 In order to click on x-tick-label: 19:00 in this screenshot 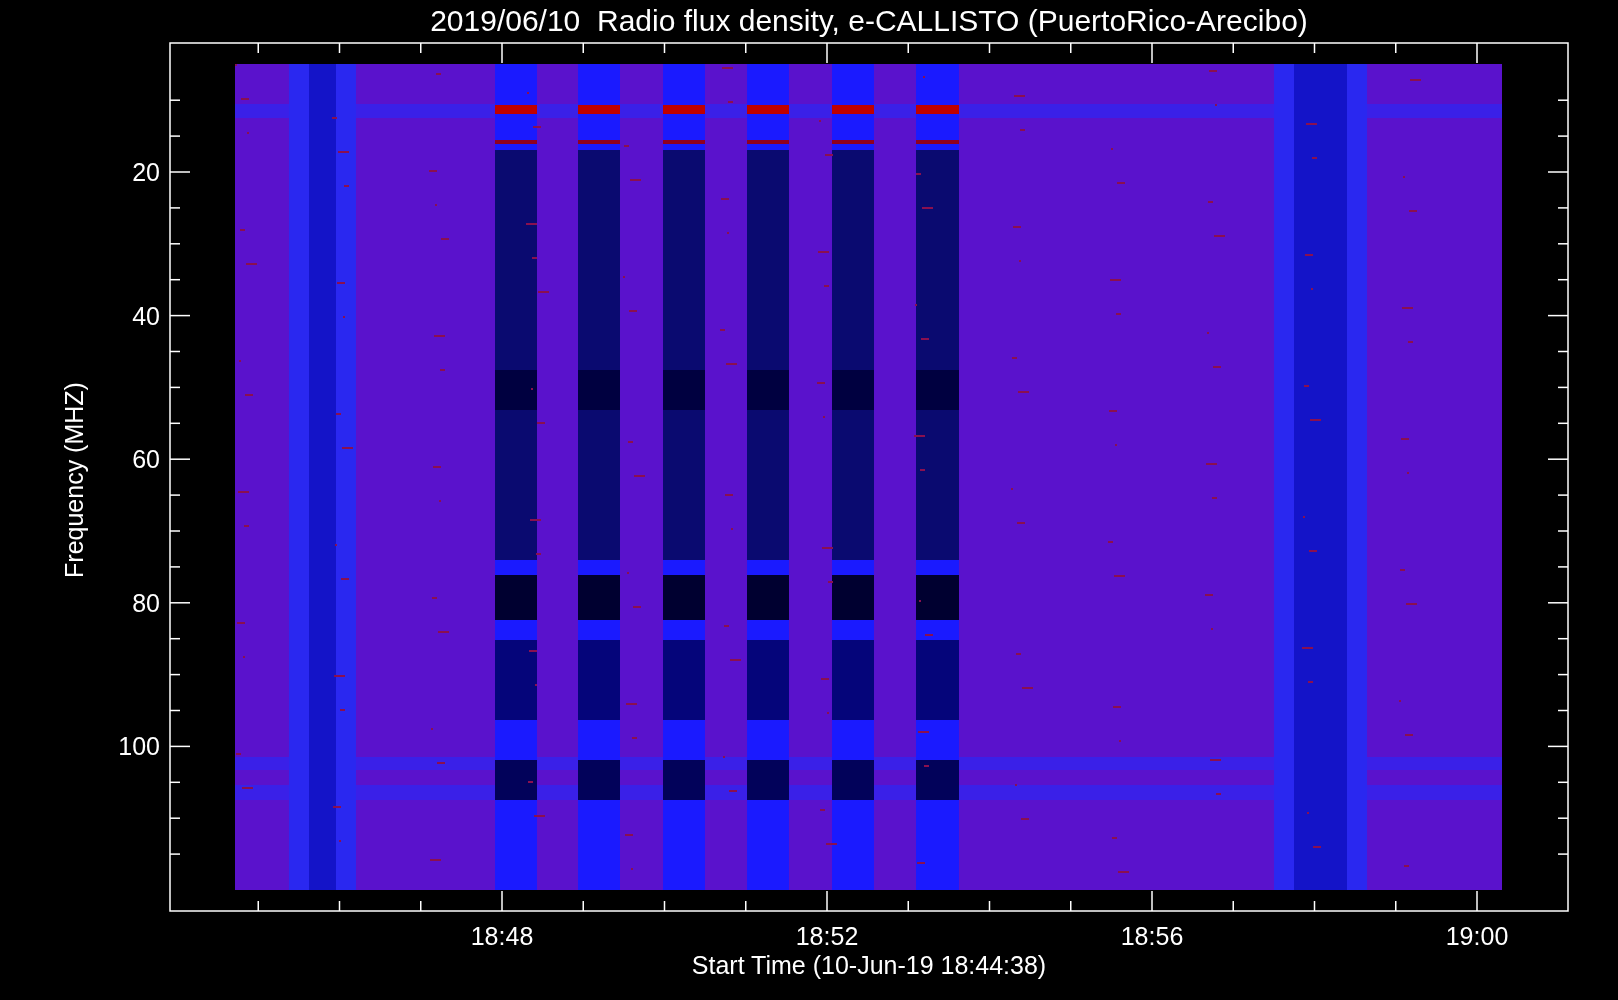, I will do `click(1477, 936)`.